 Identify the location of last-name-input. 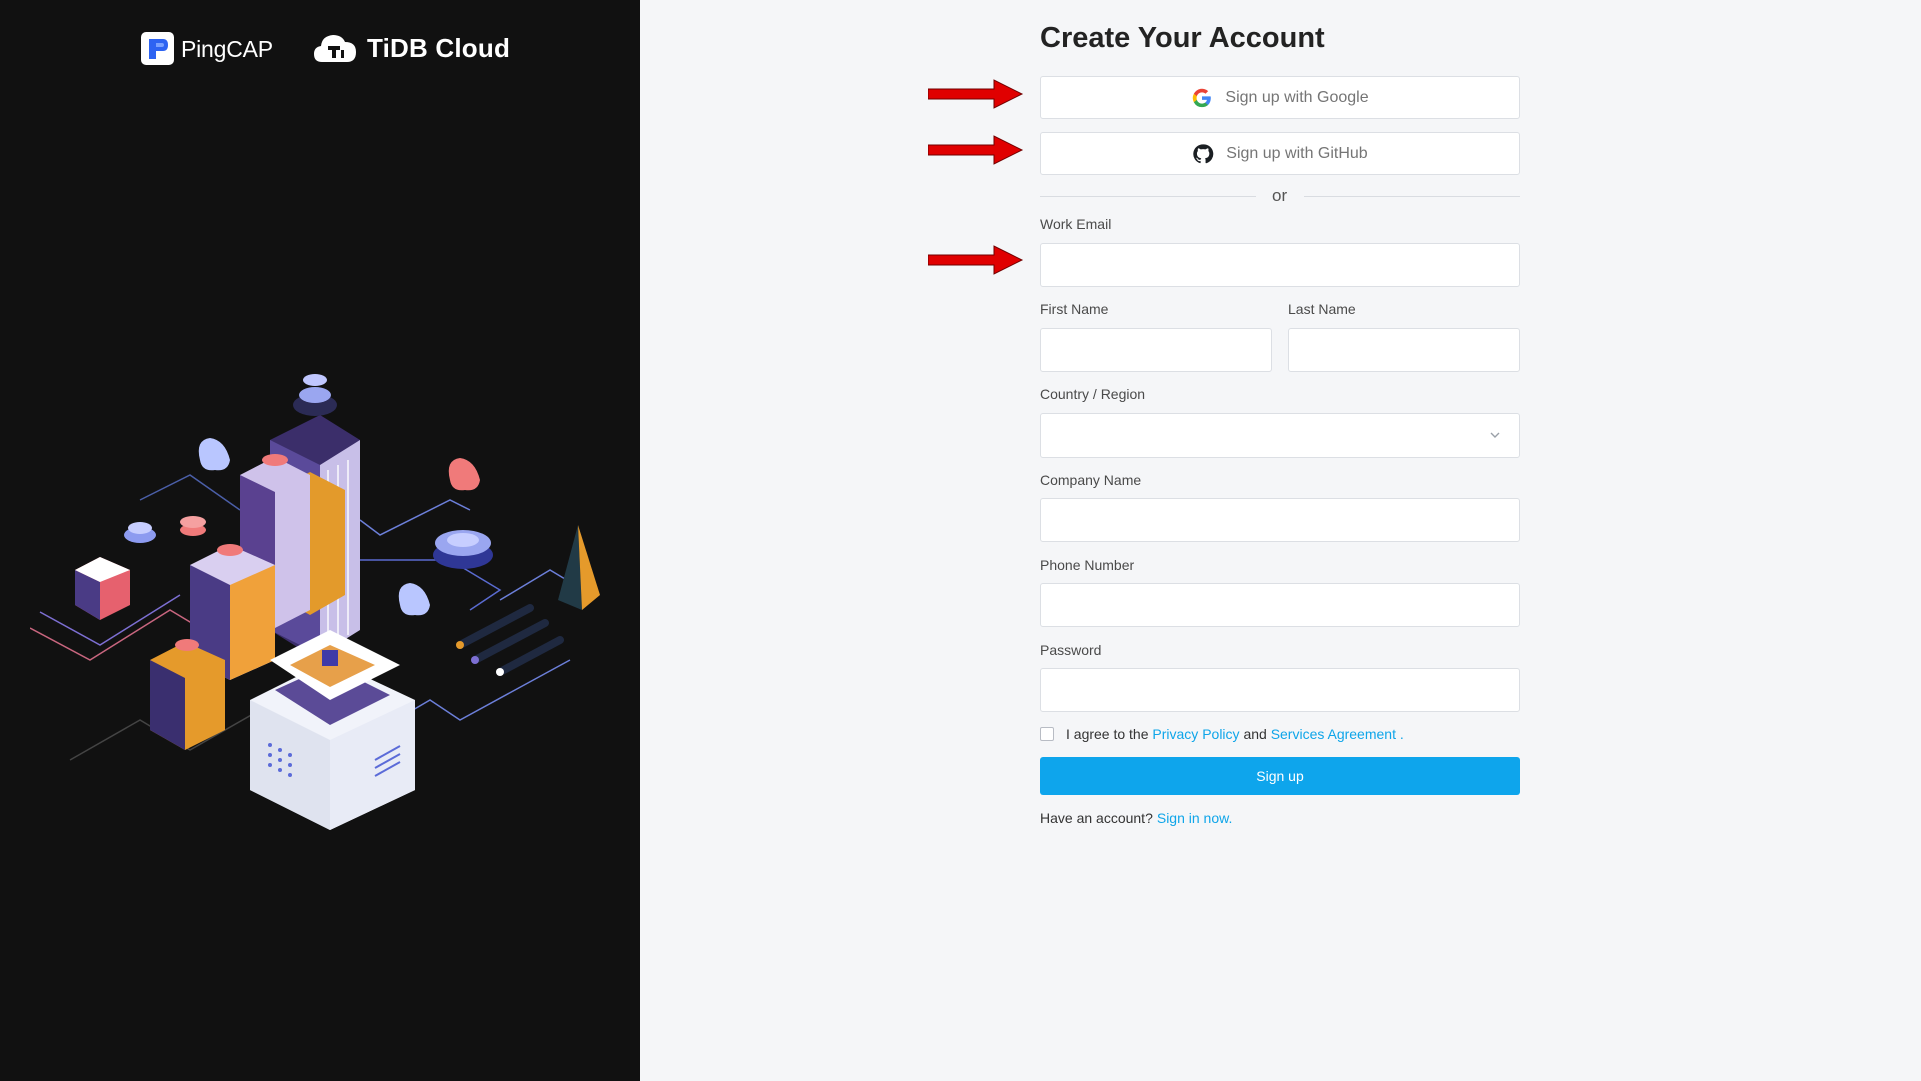
(1404, 350).